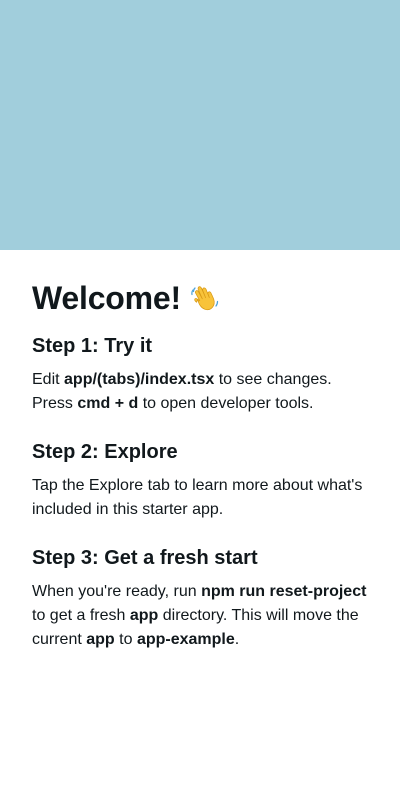  What do you see at coordinates (117, 591) in the screenshot?
I see `step-3-text-part: When you're ready, run` at bounding box center [117, 591].